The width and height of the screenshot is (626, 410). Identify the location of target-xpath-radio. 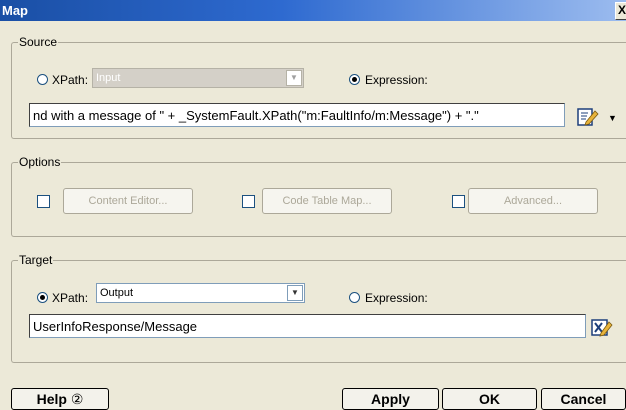
(42, 297).